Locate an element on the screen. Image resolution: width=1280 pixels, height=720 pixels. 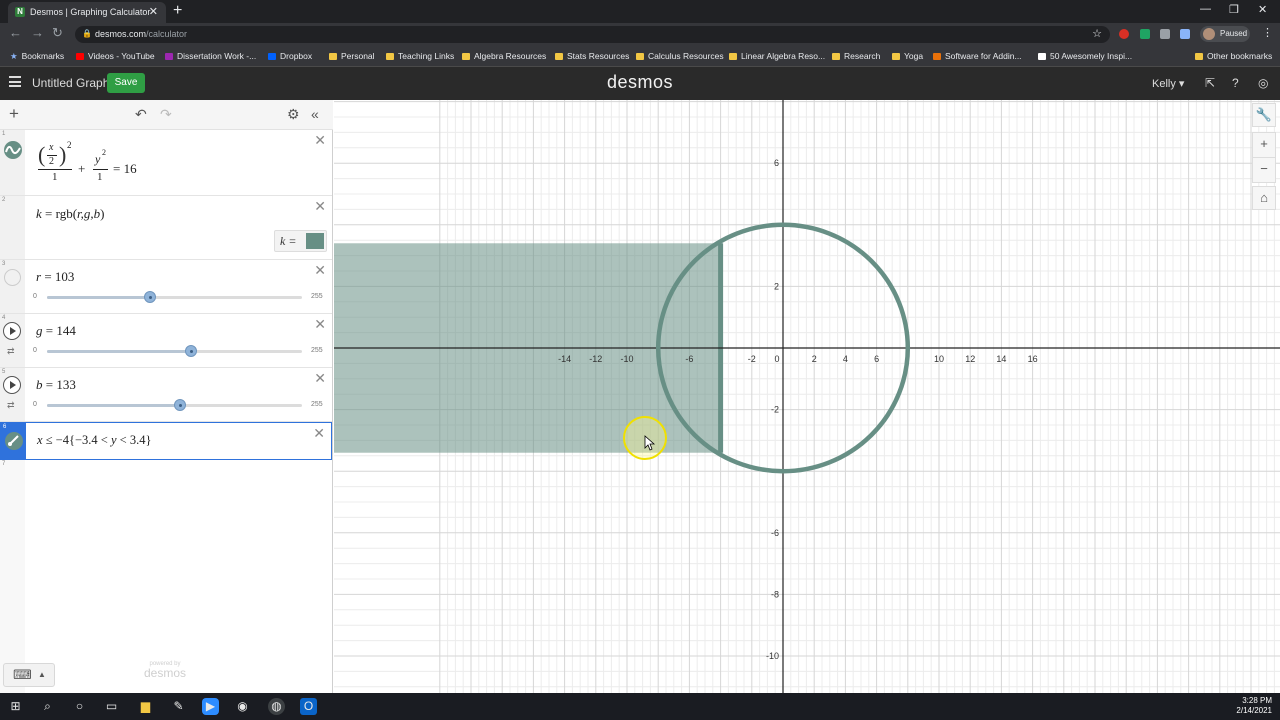
bookmark-item: Other bookmarks is located at coordinates (1233, 56).